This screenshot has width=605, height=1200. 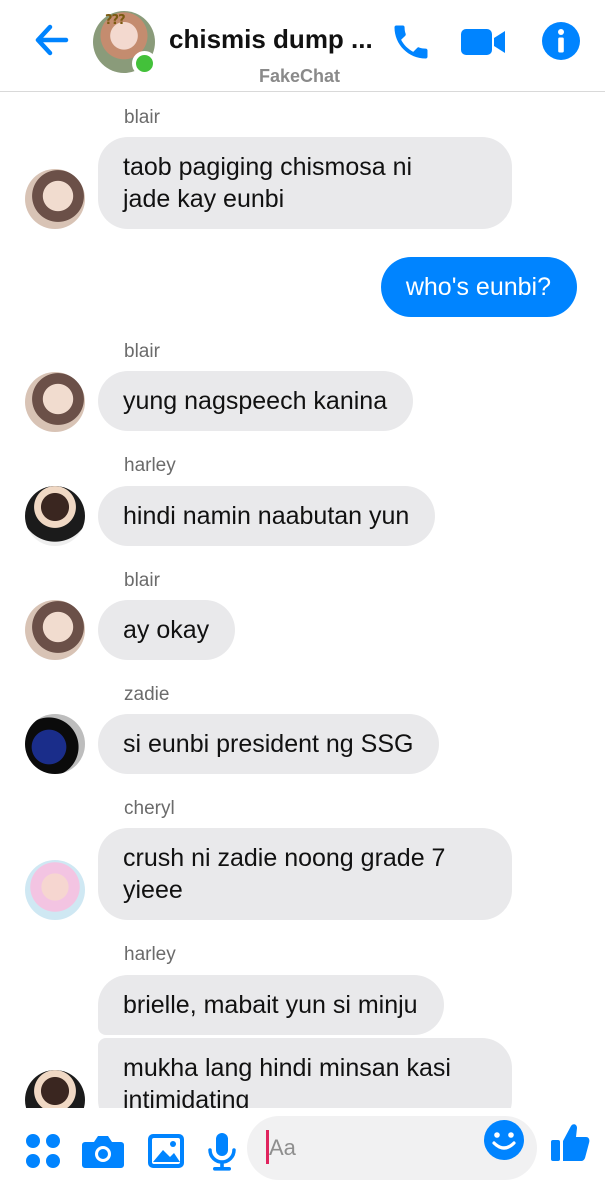 I want to click on camera-icon, so click(x=103, y=1151).